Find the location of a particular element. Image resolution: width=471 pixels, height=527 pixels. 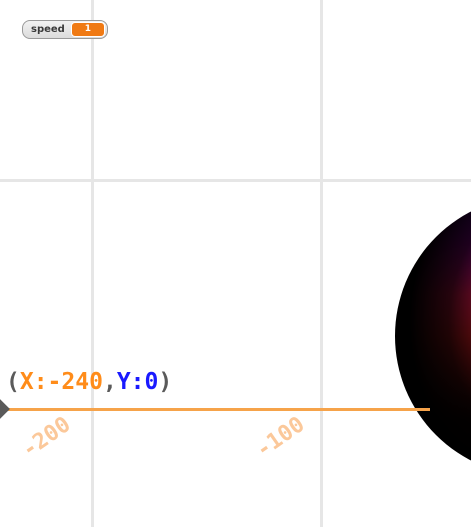

readout-x-value: X:-240 is located at coordinates (61, 382).